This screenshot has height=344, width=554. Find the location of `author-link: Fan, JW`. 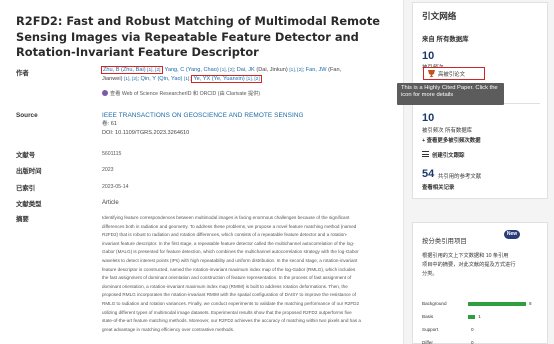

author-link: Fan, JW is located at coordinates (316, 70).